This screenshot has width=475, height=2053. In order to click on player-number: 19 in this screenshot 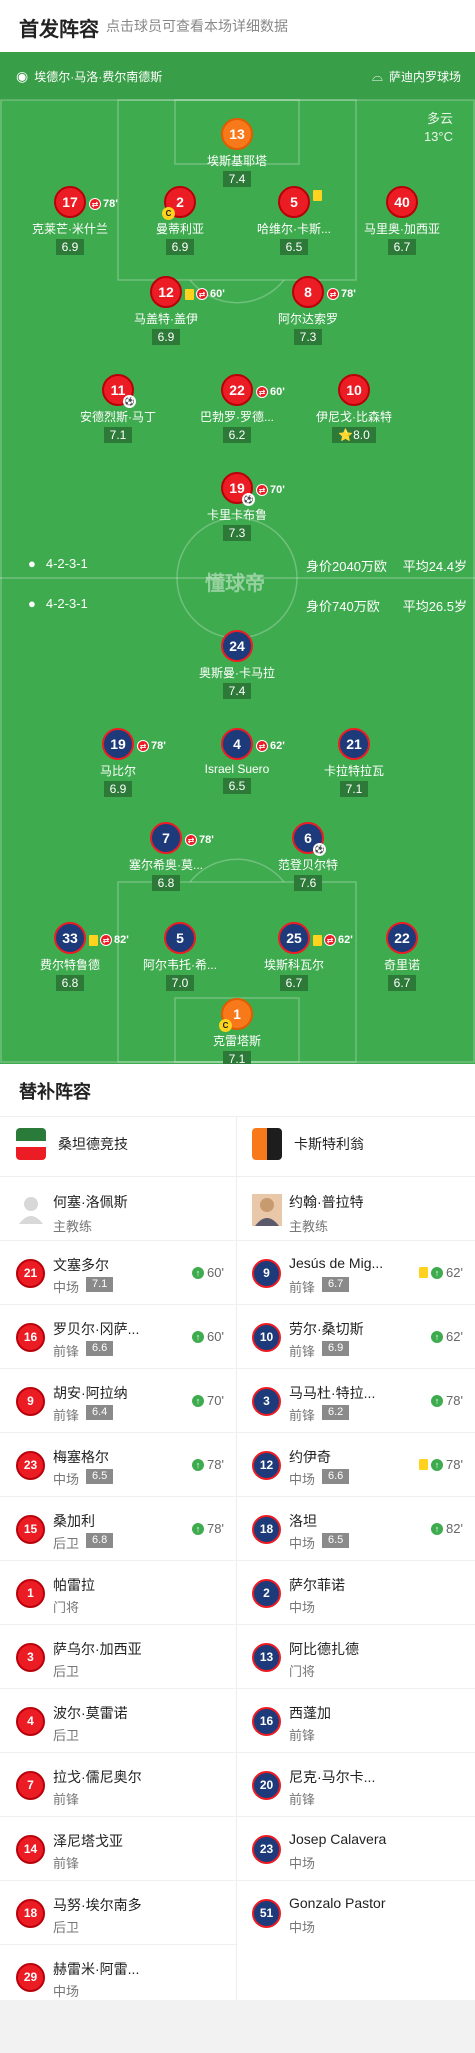, I will do `click(118, 744)`.